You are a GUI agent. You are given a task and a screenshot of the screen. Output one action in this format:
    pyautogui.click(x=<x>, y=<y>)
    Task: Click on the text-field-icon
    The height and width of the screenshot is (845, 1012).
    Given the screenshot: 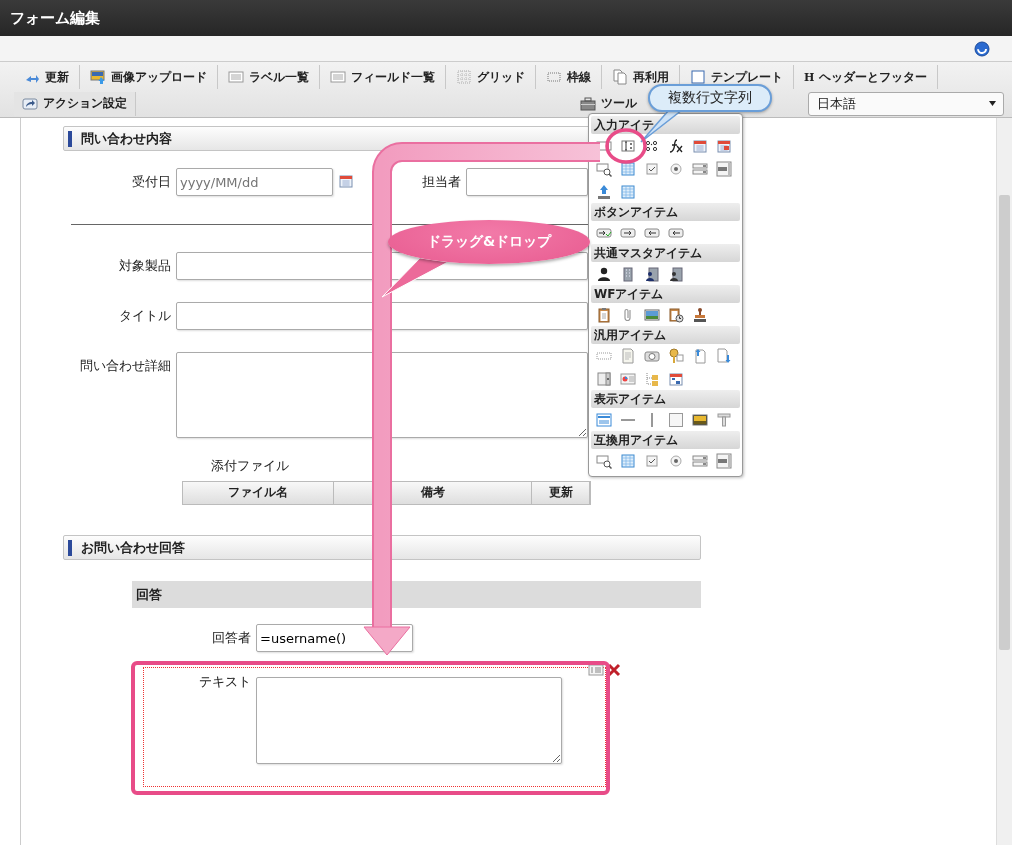 What is the action you would take?
    pyautogui.click(x=604, y=146)
    